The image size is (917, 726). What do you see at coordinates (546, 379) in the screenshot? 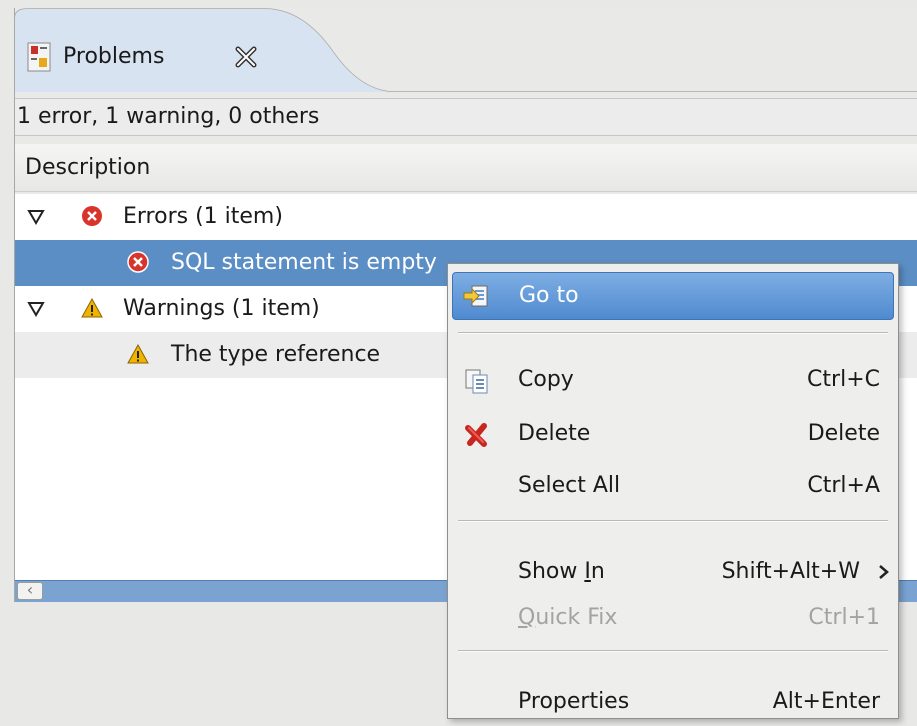
I see `menu-item-label: Copy` at bounding box center [546, 379].